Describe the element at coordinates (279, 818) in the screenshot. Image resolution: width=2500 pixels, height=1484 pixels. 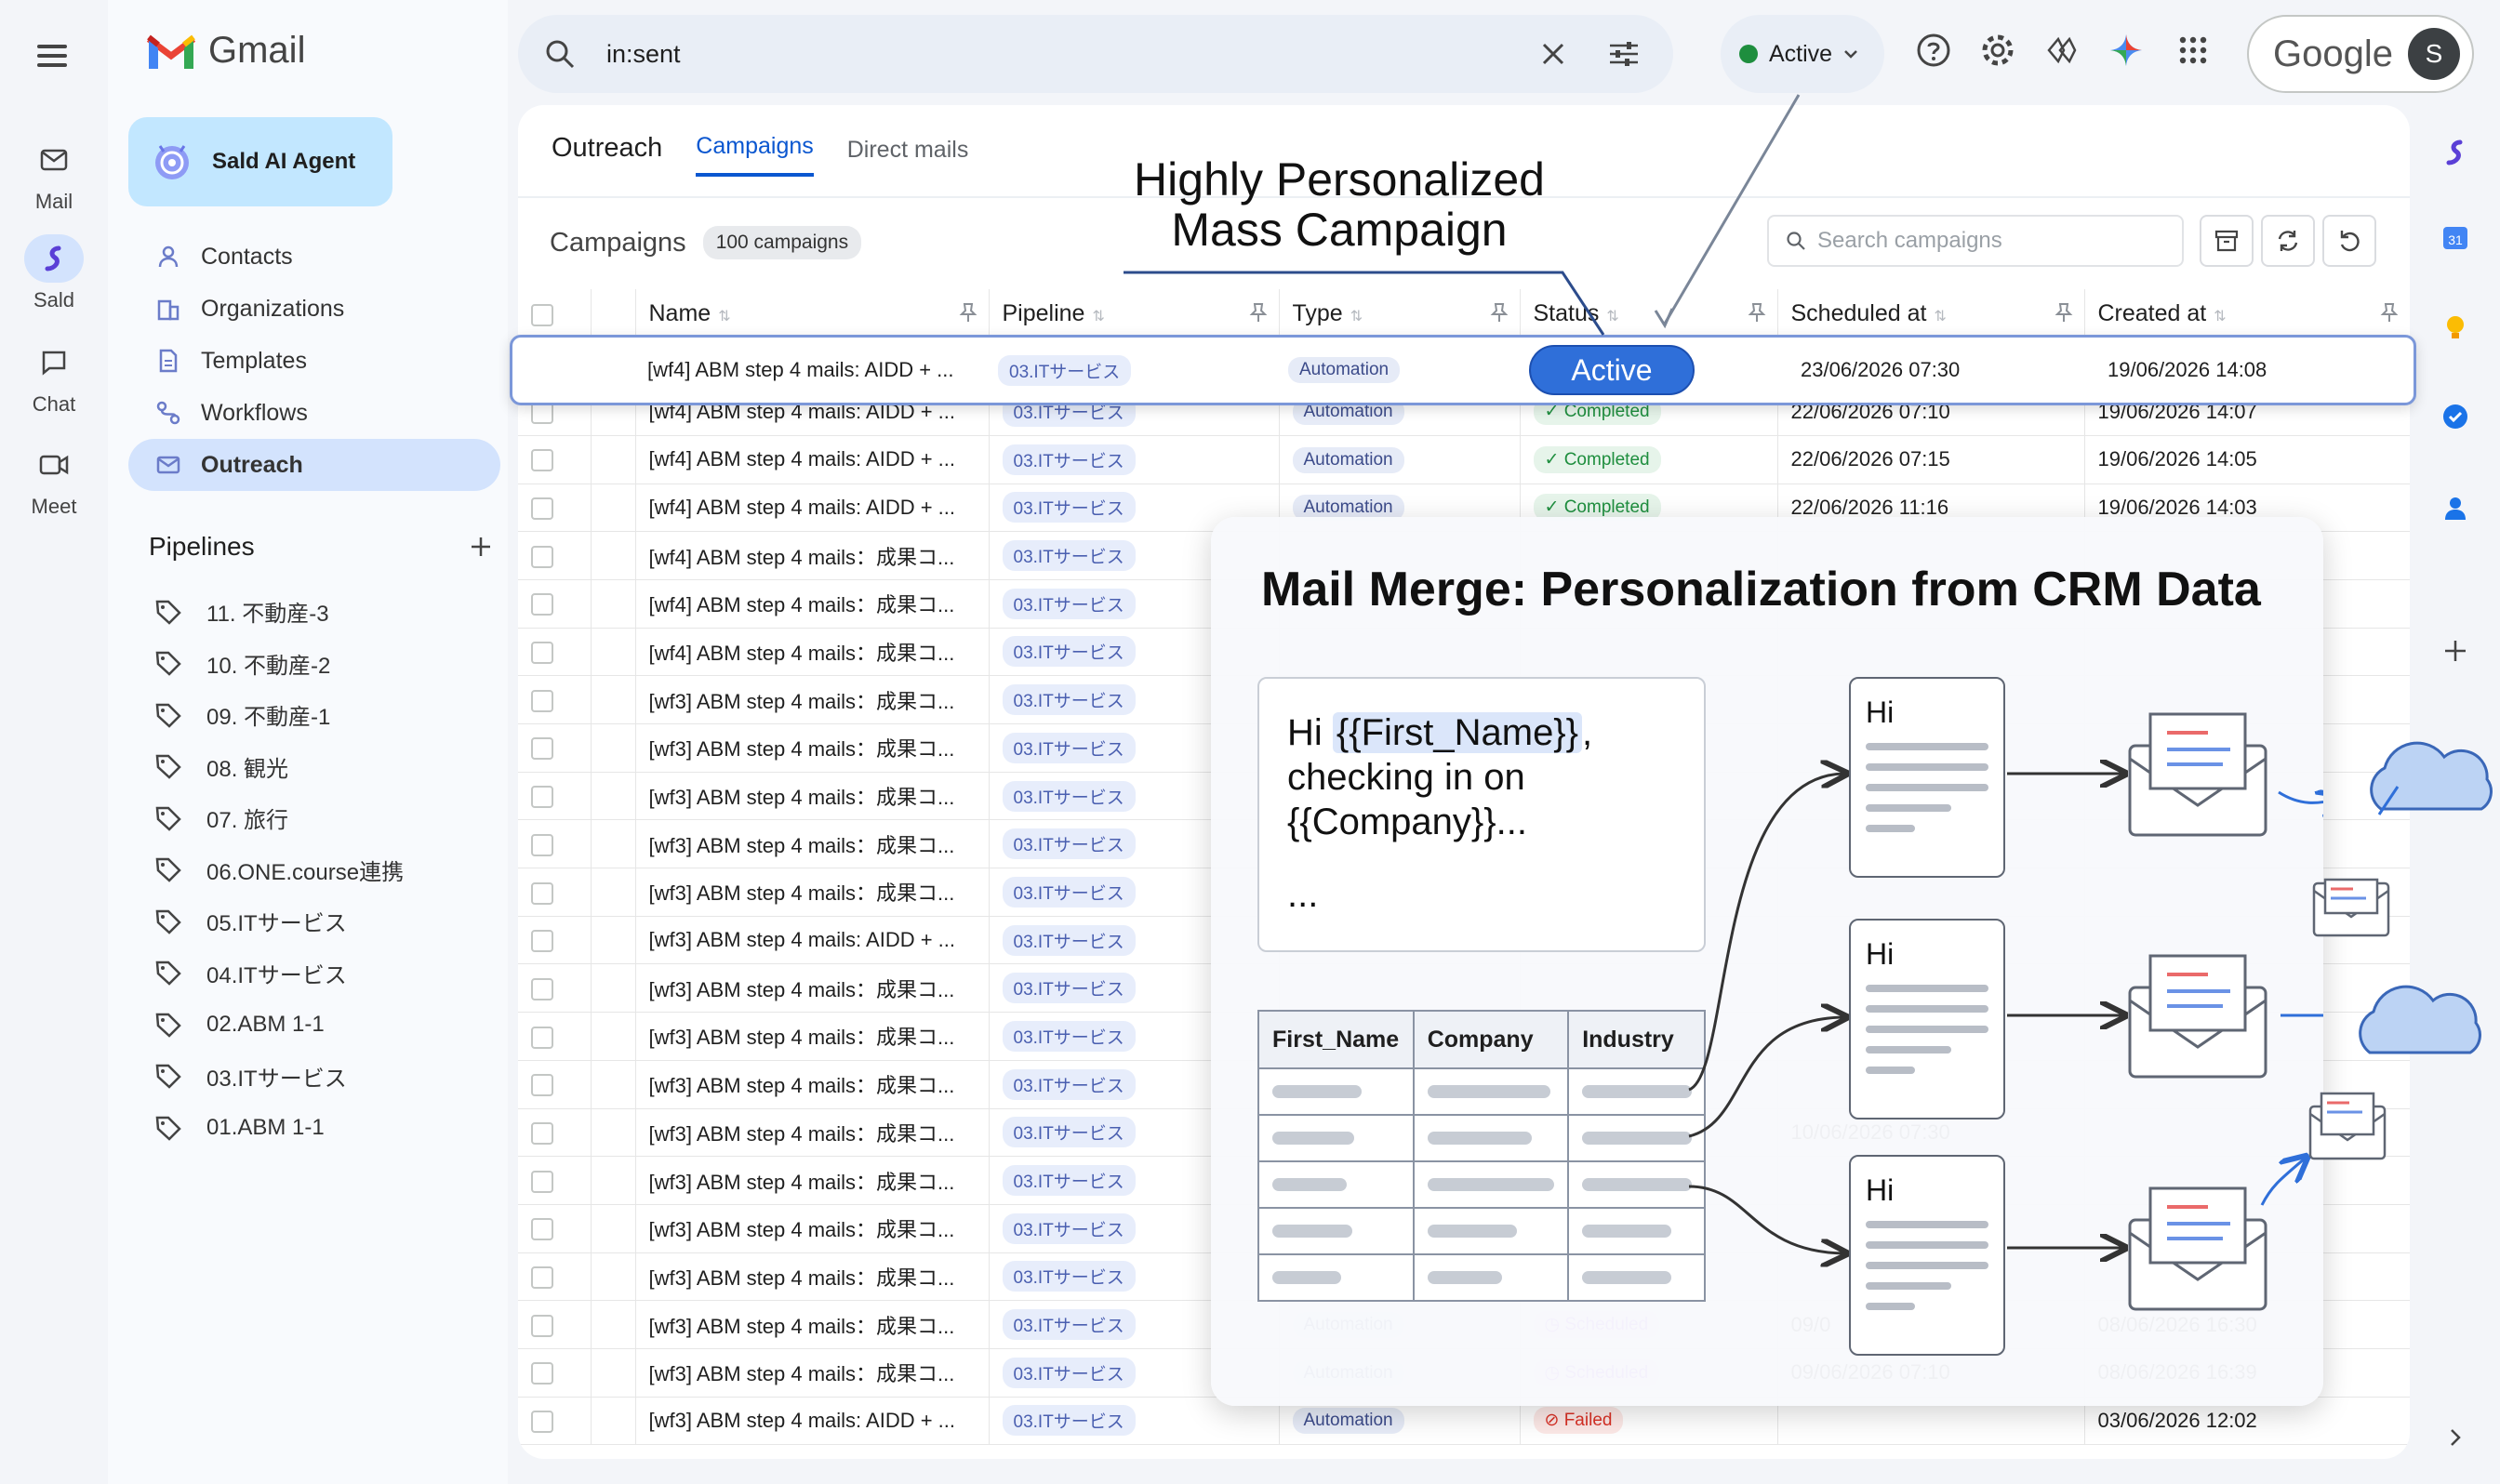
I see `sidebar-pipeline-item: 07. 旅行` at that location.